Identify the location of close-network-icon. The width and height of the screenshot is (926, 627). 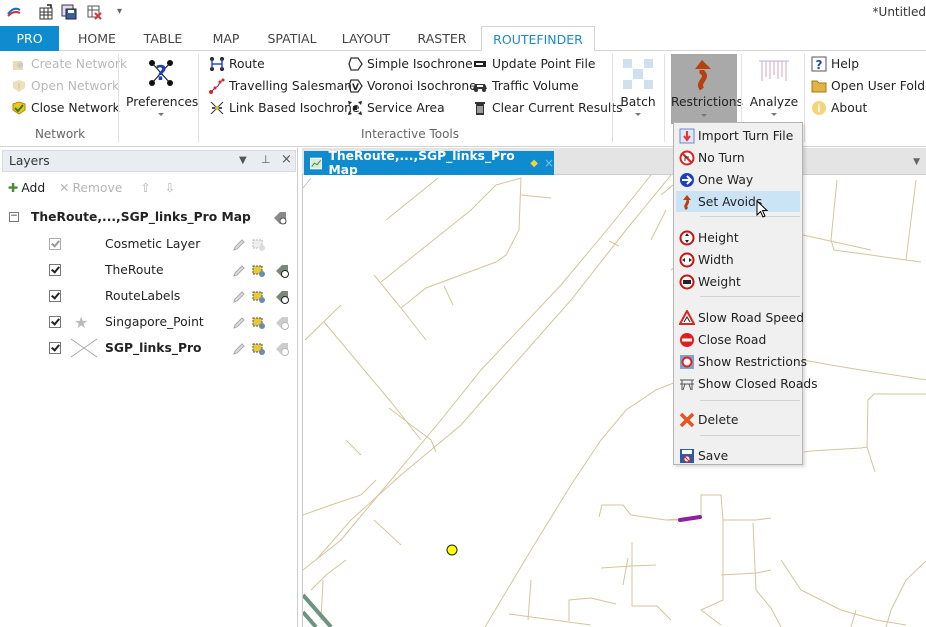
(19, 108).